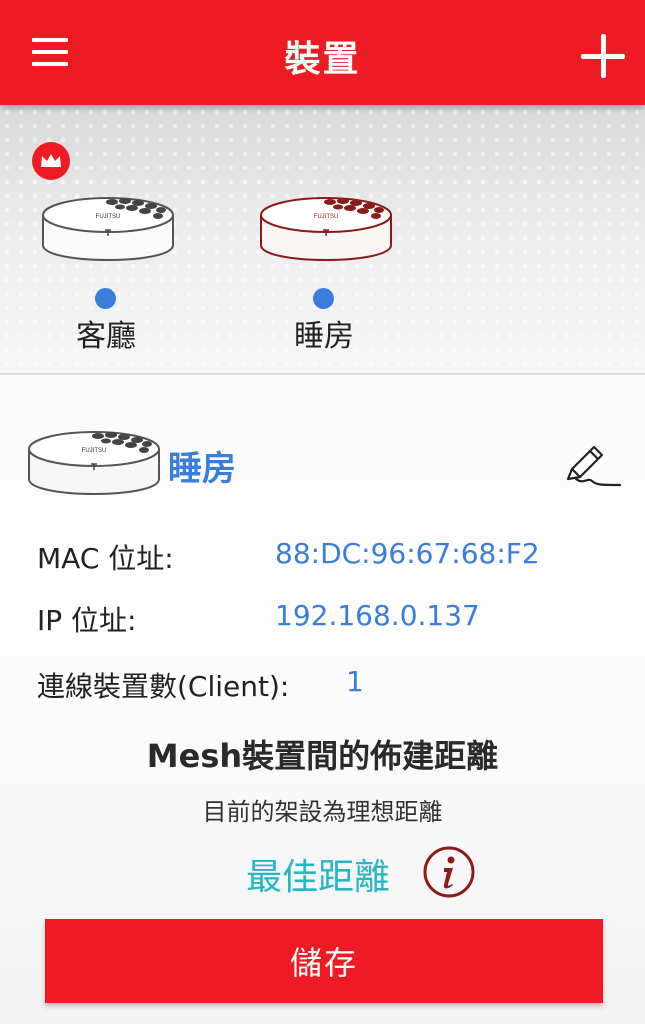 The image size is (645, 1024). What do you see at coordinates (51, 161) in the screenshot?
I see `crown-icon` at bounding box center [51, 161].